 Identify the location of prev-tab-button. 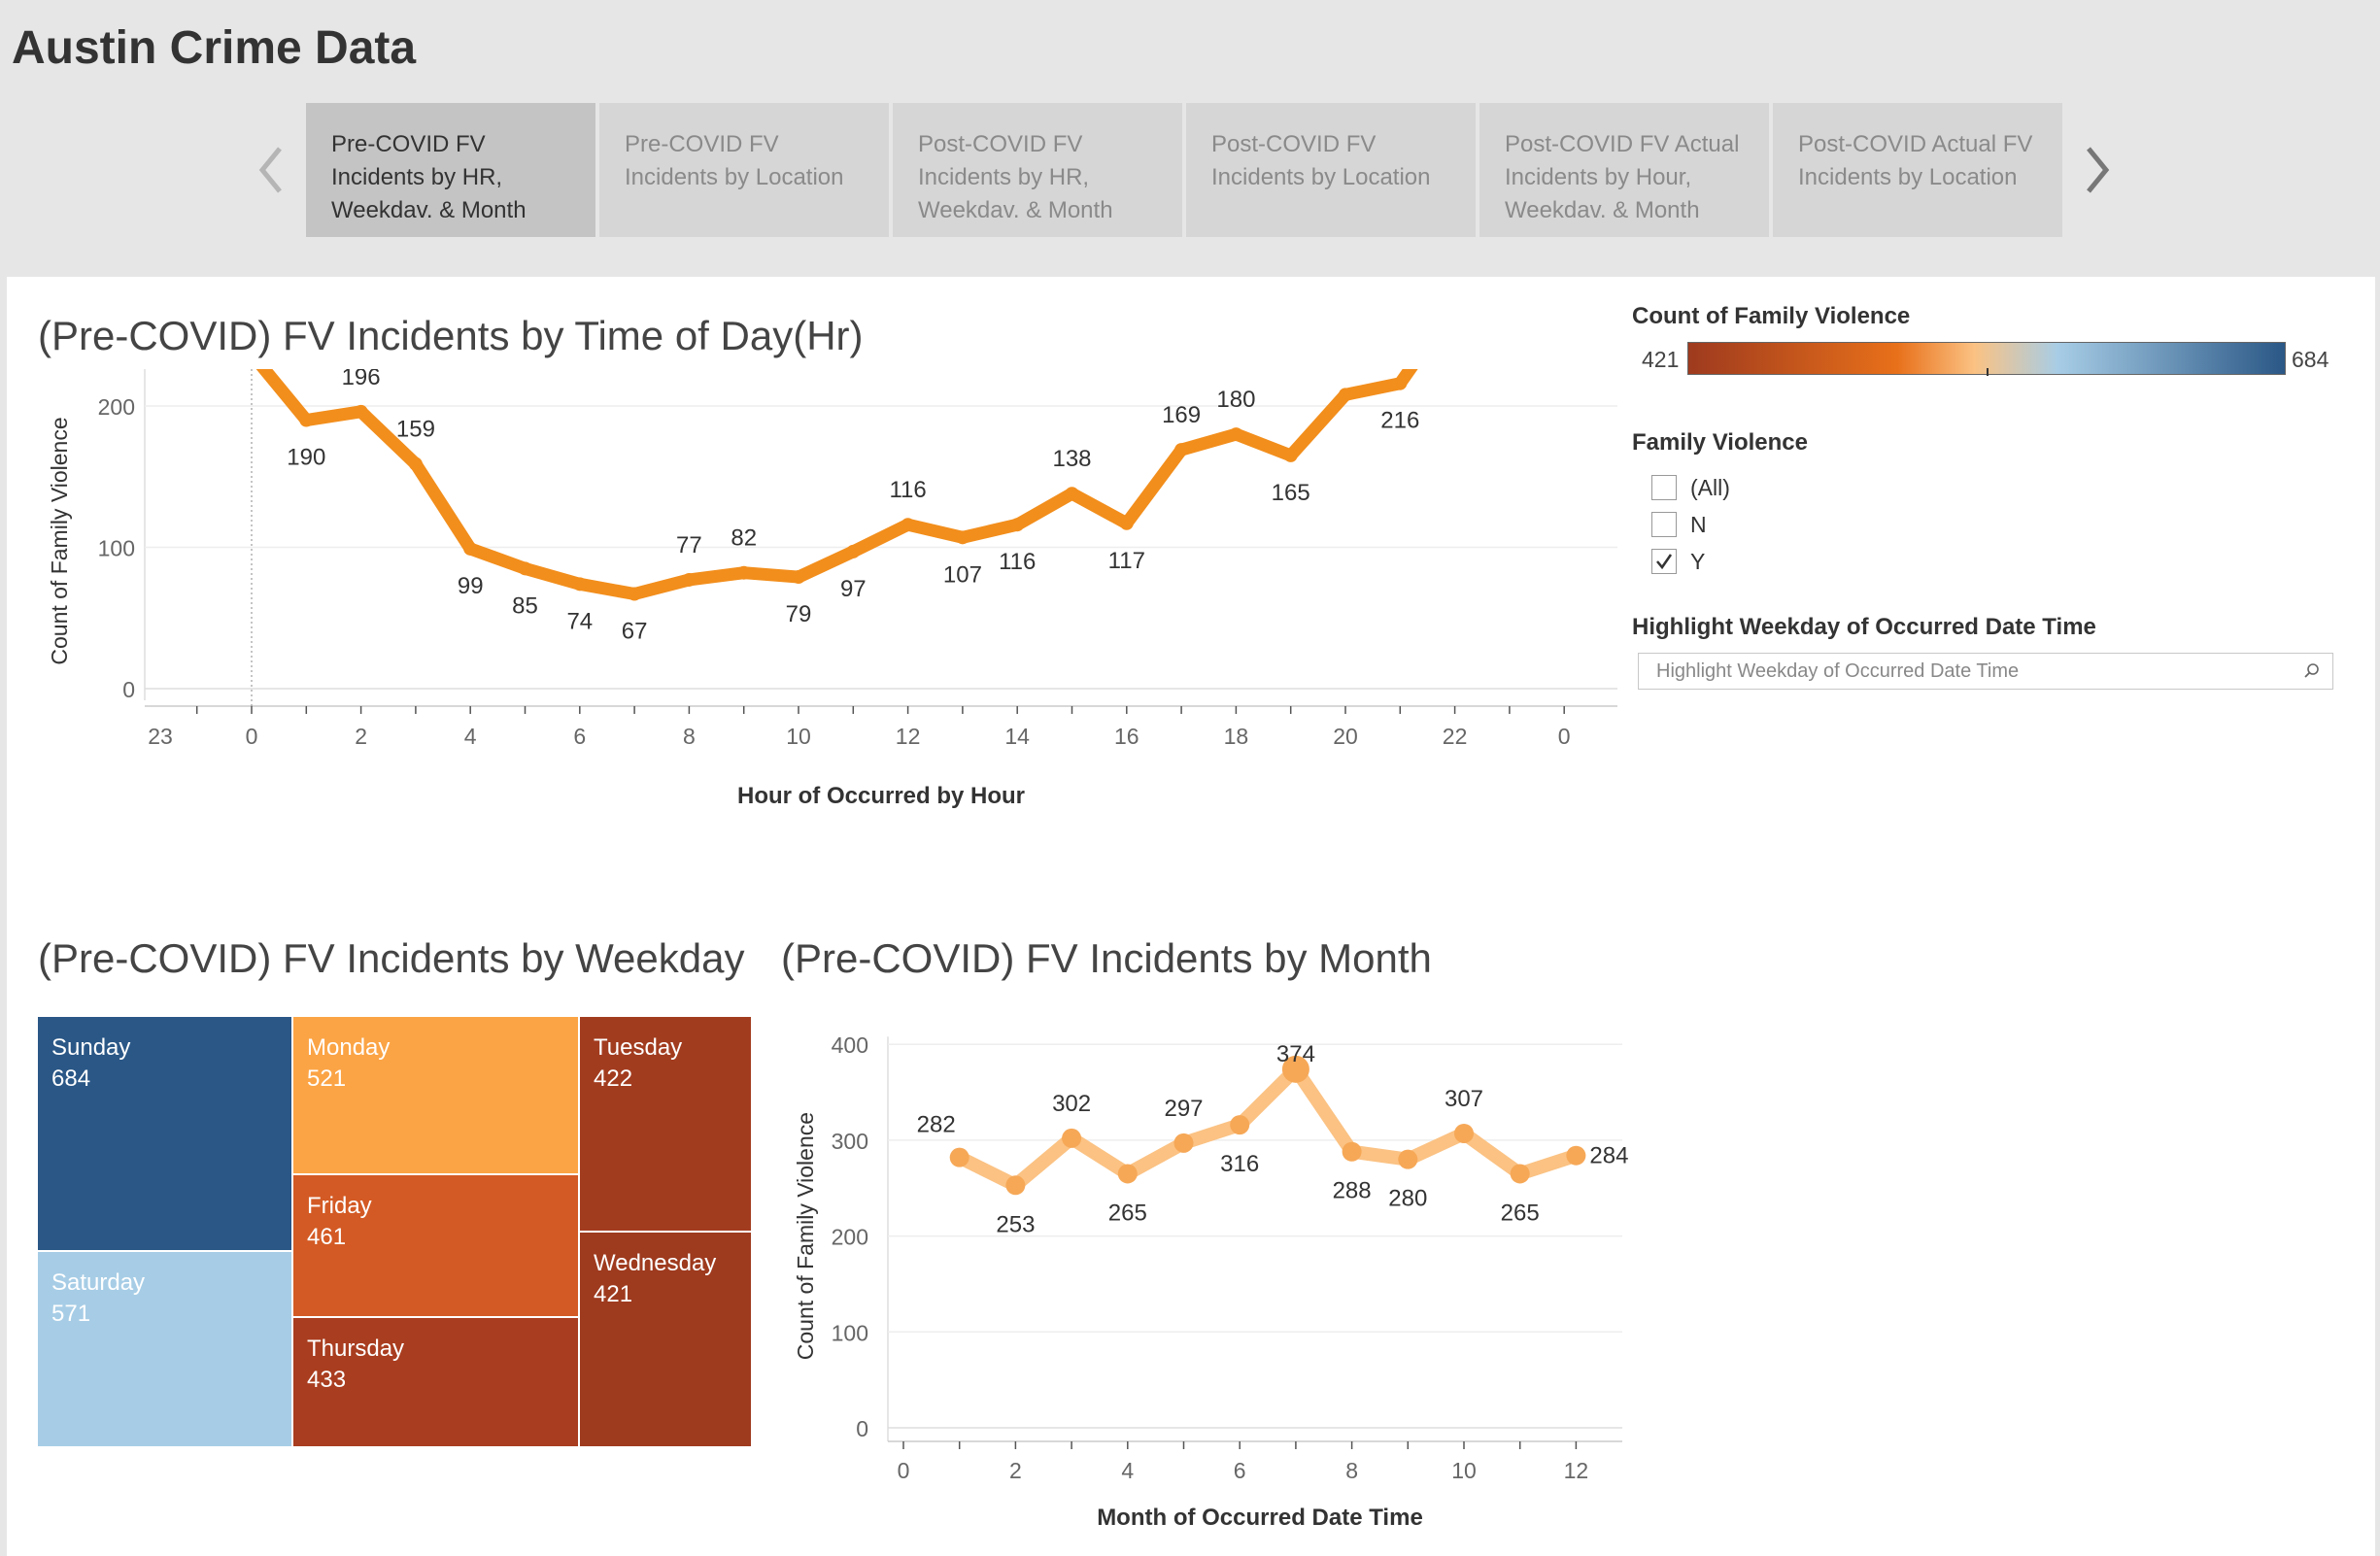
(272, 170).